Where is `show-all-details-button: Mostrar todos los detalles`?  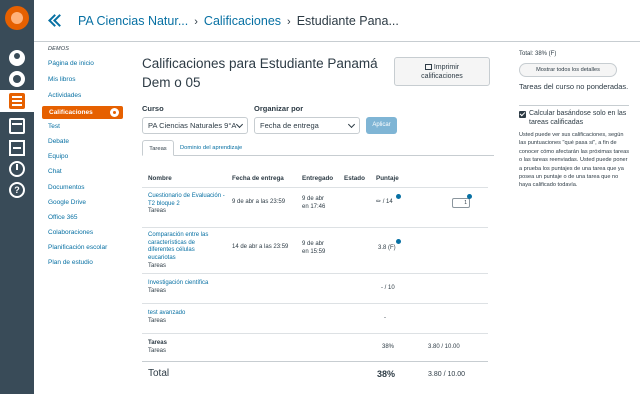 show-all-details-button: Mostrar todos los detalles is located at coordinates (568, 70).